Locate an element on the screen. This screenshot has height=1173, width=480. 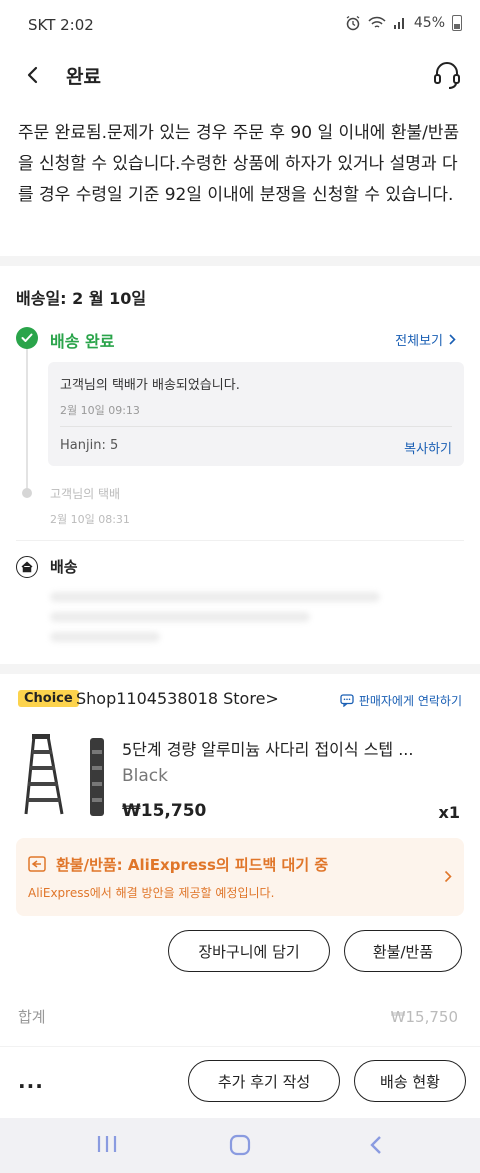
check-circle-icon is located at coordinates (27, 338).